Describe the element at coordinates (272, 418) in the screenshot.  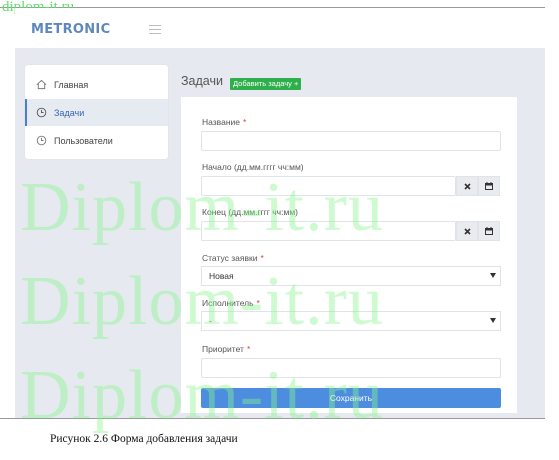
I see `bottom-border-line` at that location.